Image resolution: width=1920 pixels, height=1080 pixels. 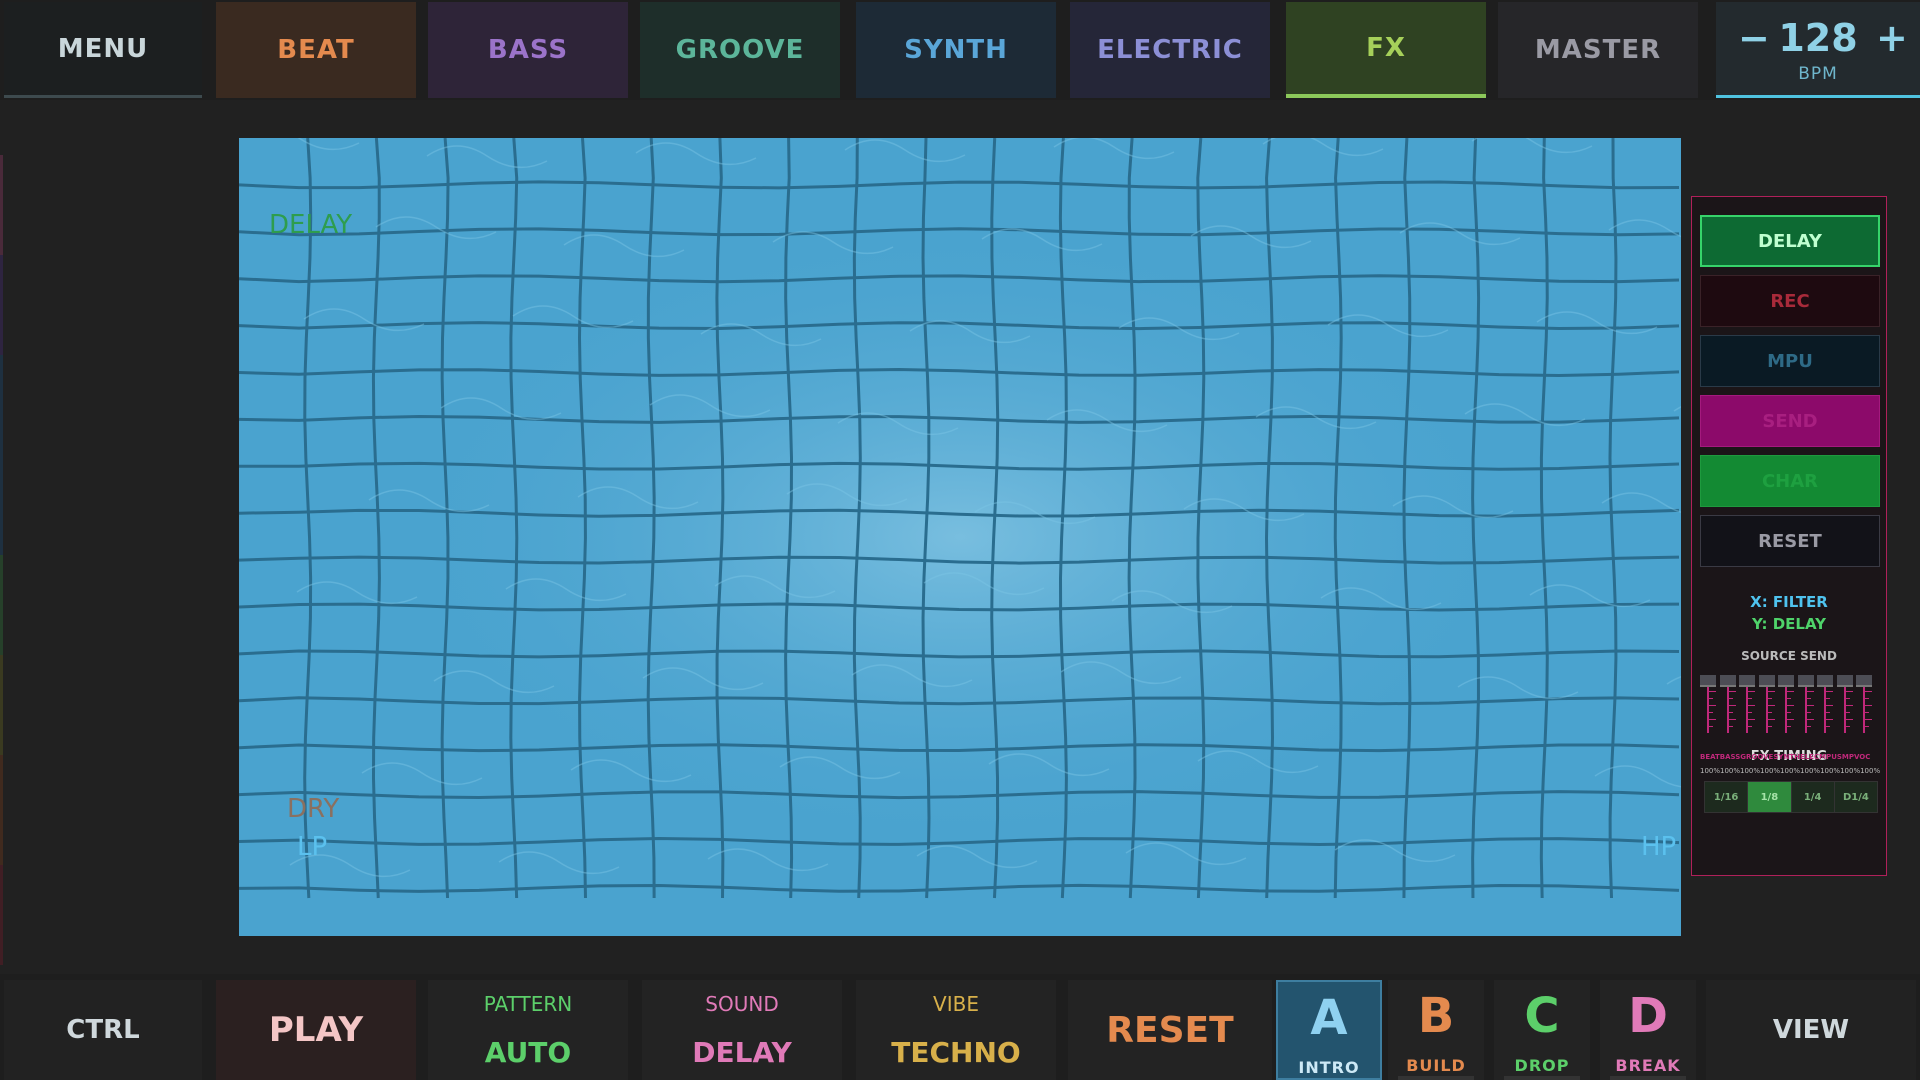 What do you see at coordinates (1789, 624) in the screenshot?
I see `y-axis-info: Y: DELAY` at bounding box center [1789, 624].